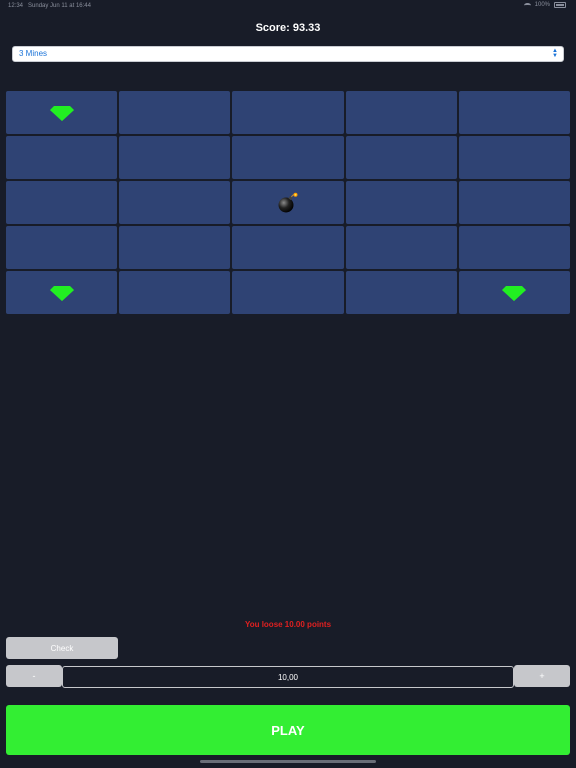 This screenshot has height=768, width=576. What do you see at coordinates (62, 157) in the screenshot?
I see `tile-r2-c1` at bounding box center [62, 157].